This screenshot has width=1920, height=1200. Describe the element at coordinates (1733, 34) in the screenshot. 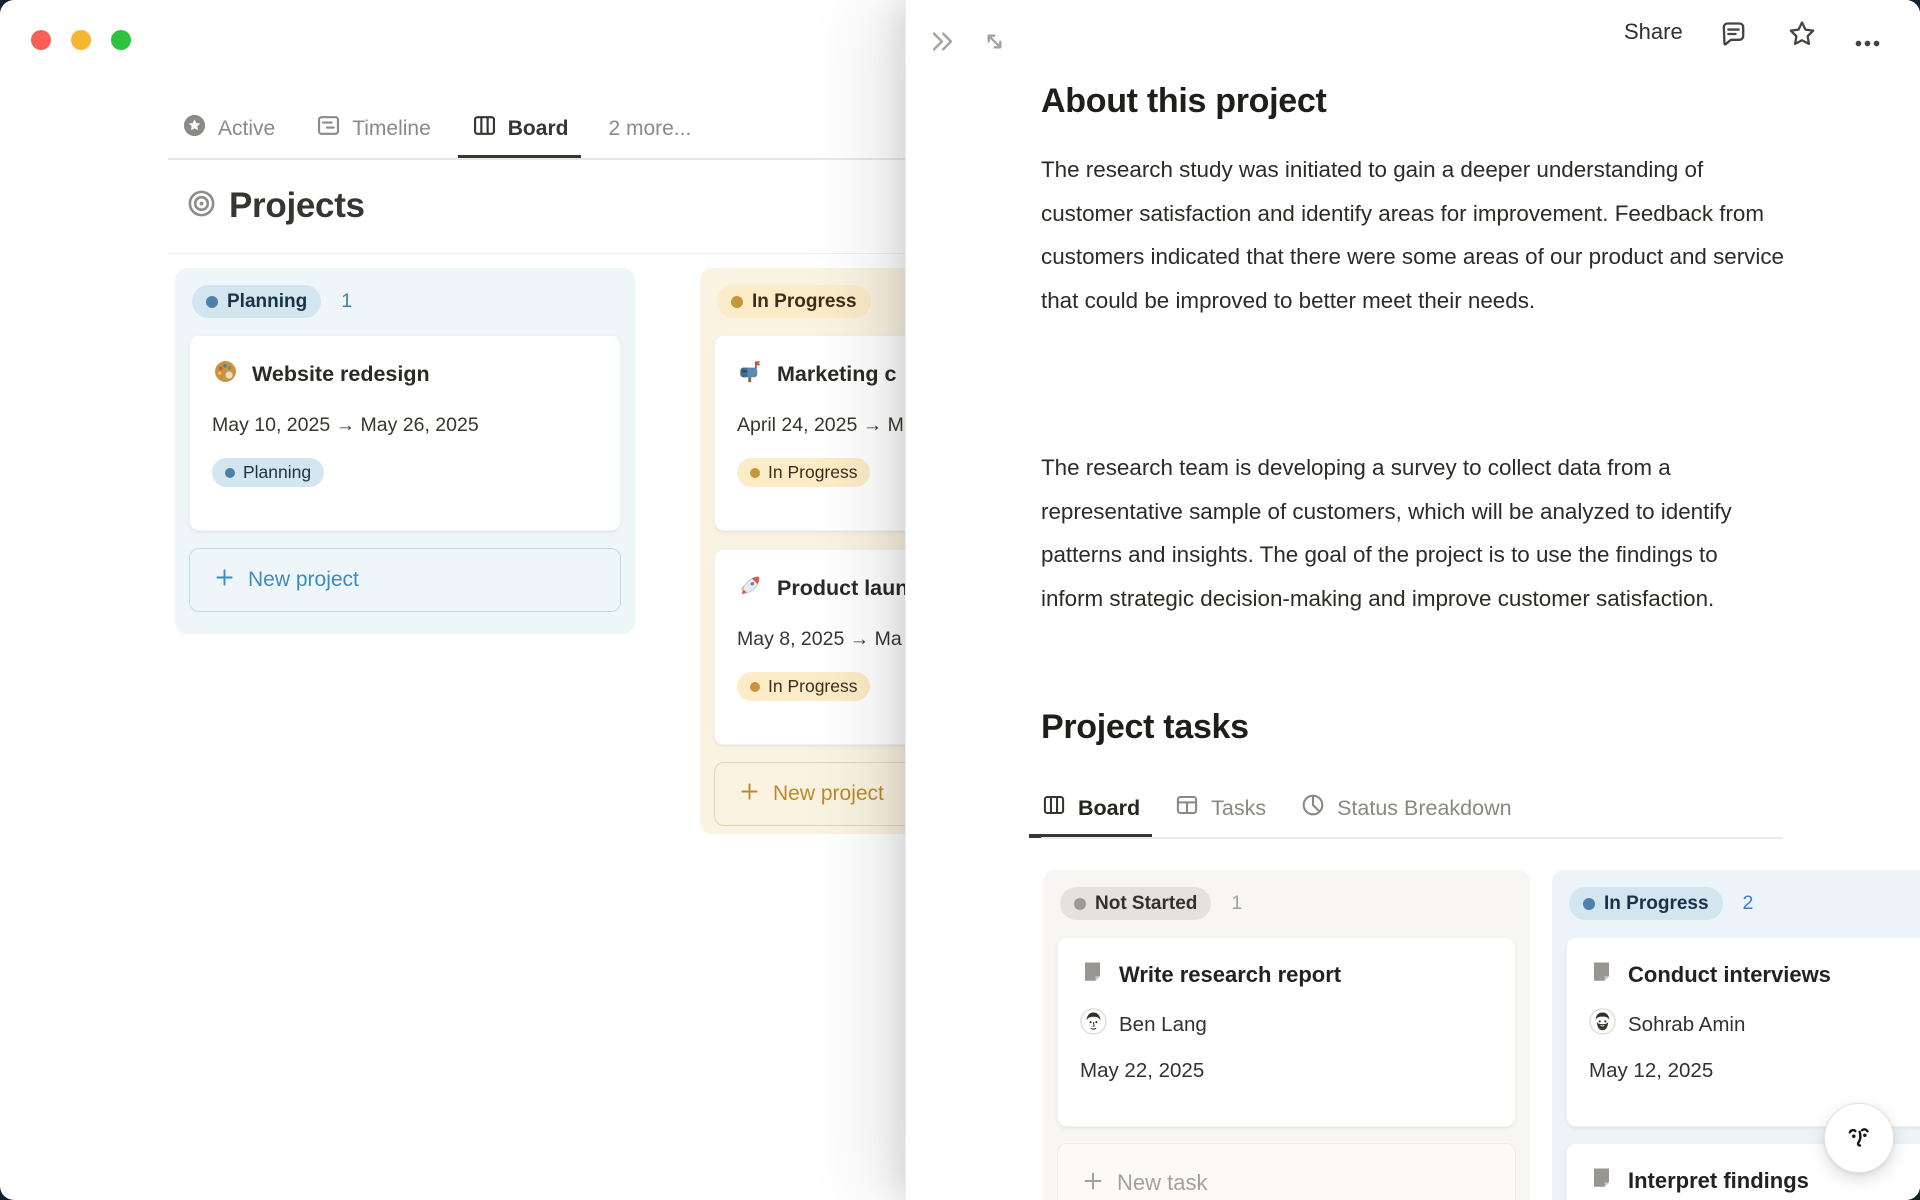

I see `comment-bubble-icon` at that location.